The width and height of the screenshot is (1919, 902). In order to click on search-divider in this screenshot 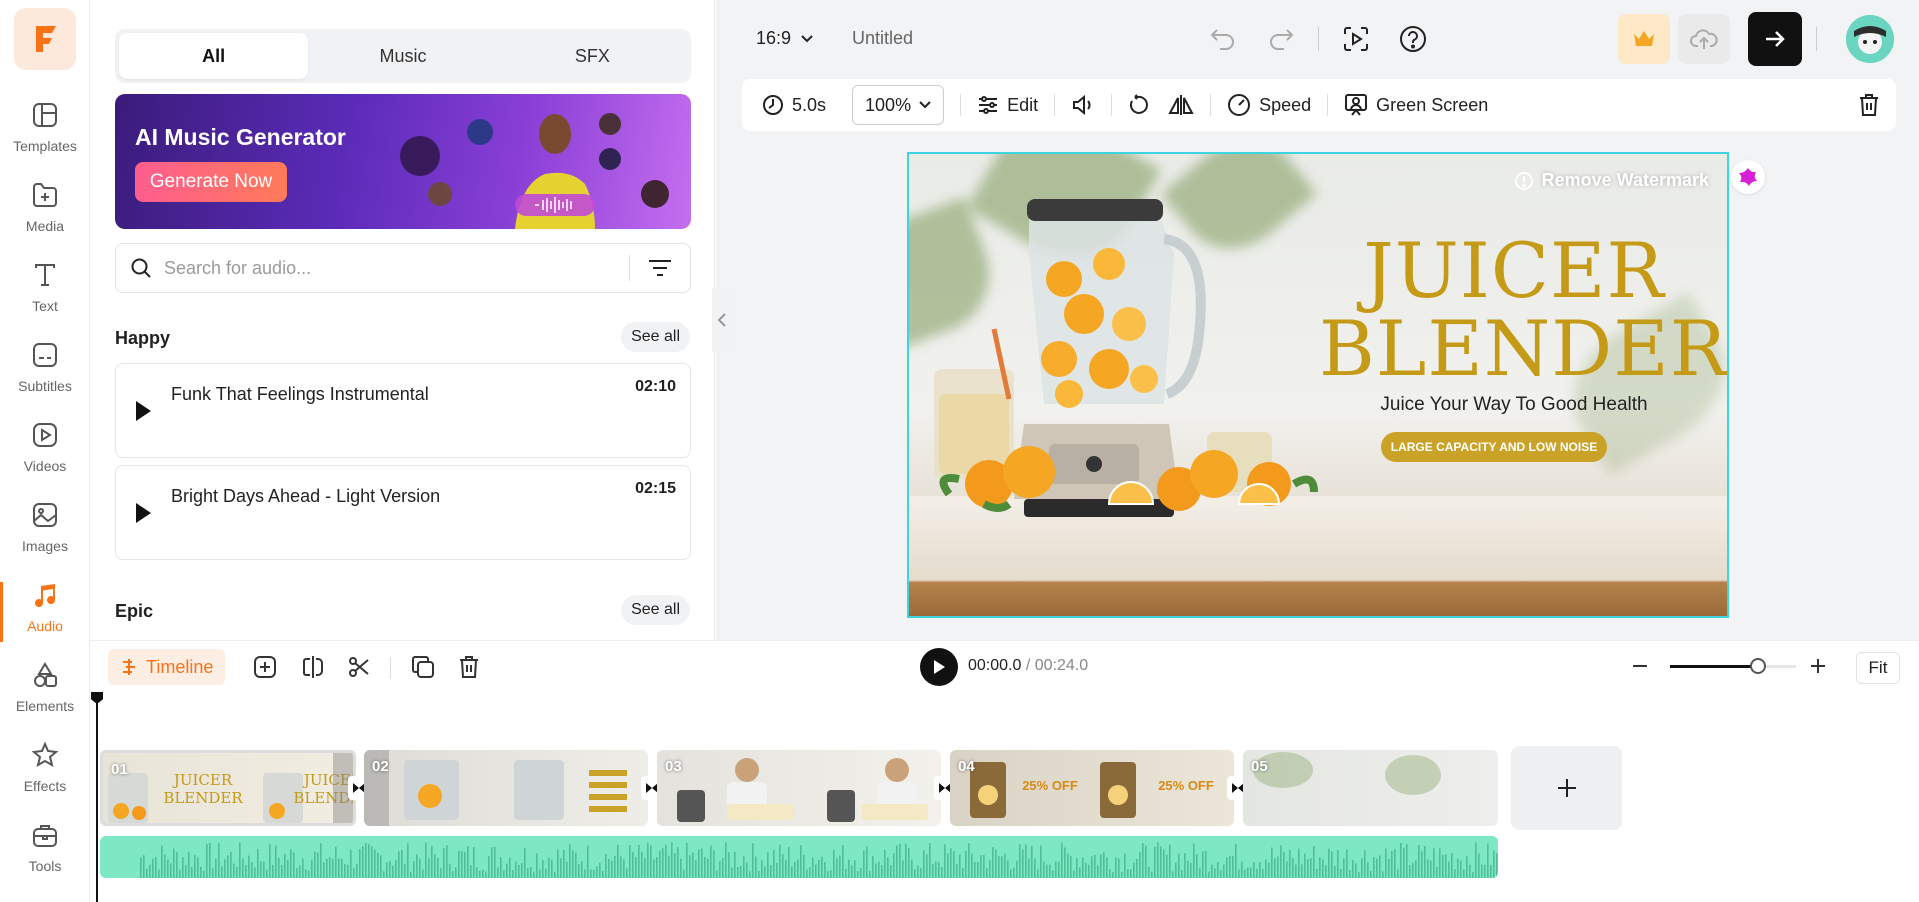, I will do `click(629, 268)`.